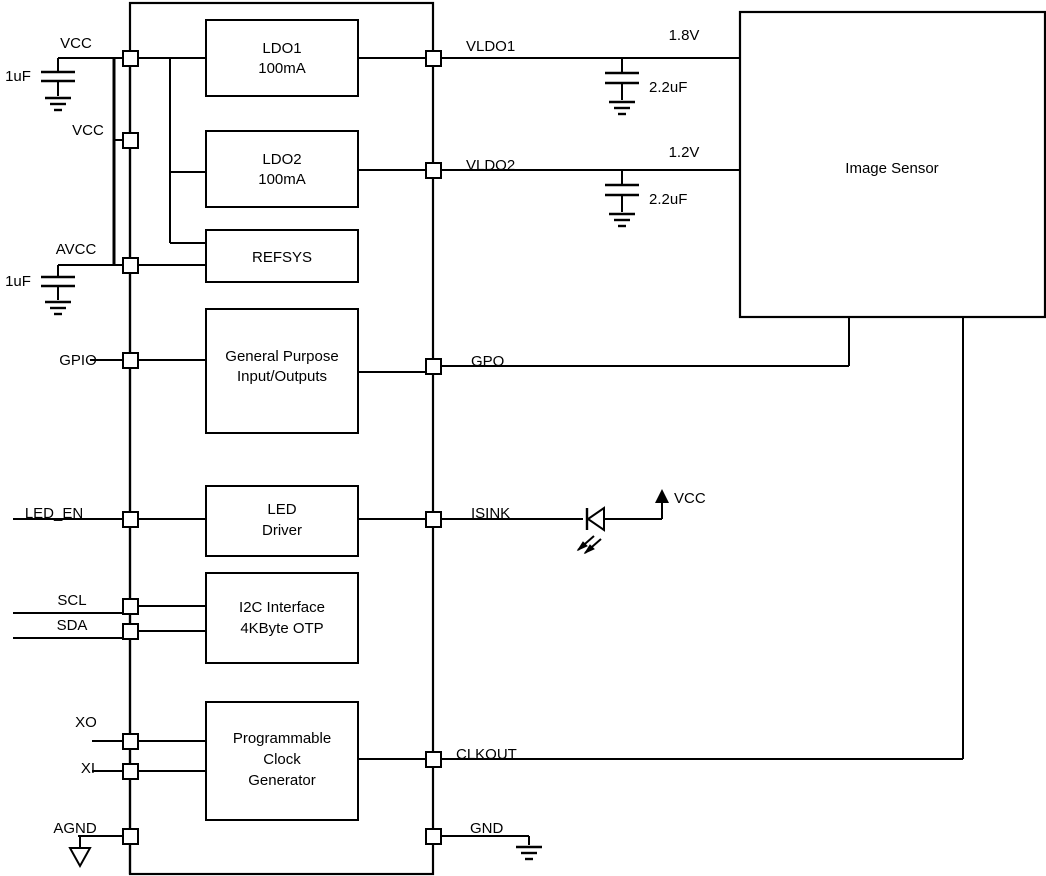 The width and height of the screenshot is (1046, 876). What do you see at coordinates (433, 759) in the screenshot?
I see `pin-pad-clkout` at bounding box center [433, 759].